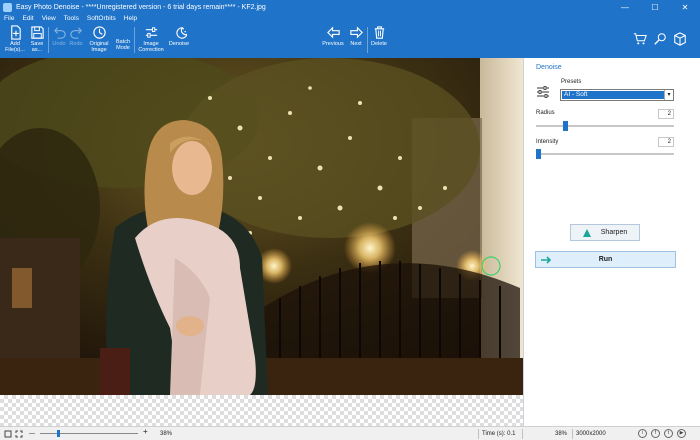 The image size is (700, 440). Describe the element at coordinates (15, 32) in the screenshot. I see `add-file-icon` at that location.